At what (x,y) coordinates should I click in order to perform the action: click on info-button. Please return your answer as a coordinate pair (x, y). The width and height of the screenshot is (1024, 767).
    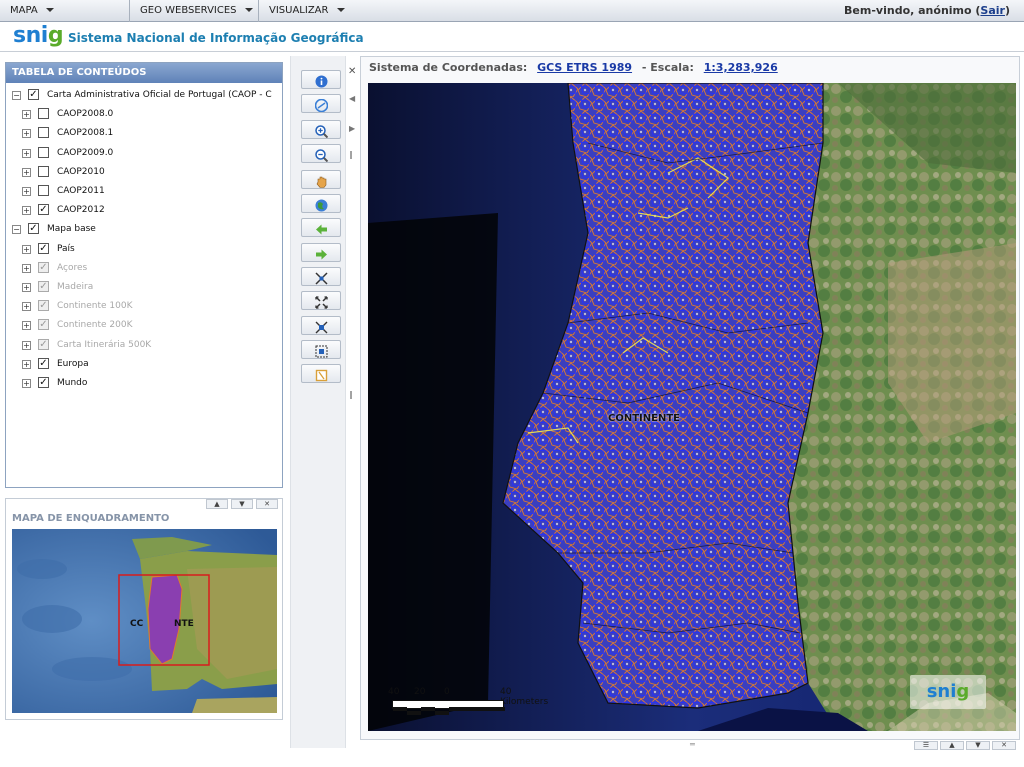
    Looking at the image, I should click on (321, 79).